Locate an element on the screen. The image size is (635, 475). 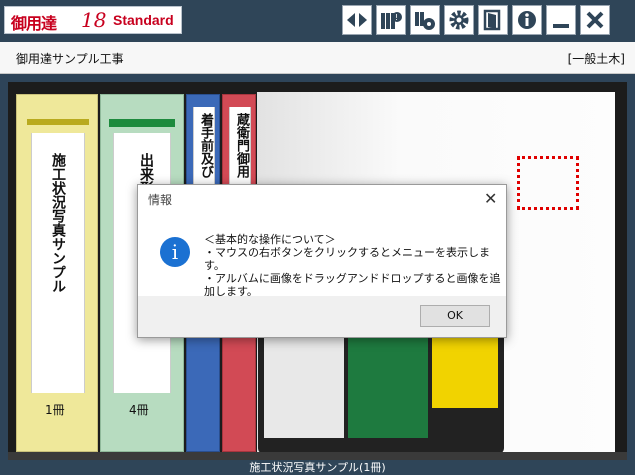
photo-info-icon: ! is located at coordinates (391, 20).